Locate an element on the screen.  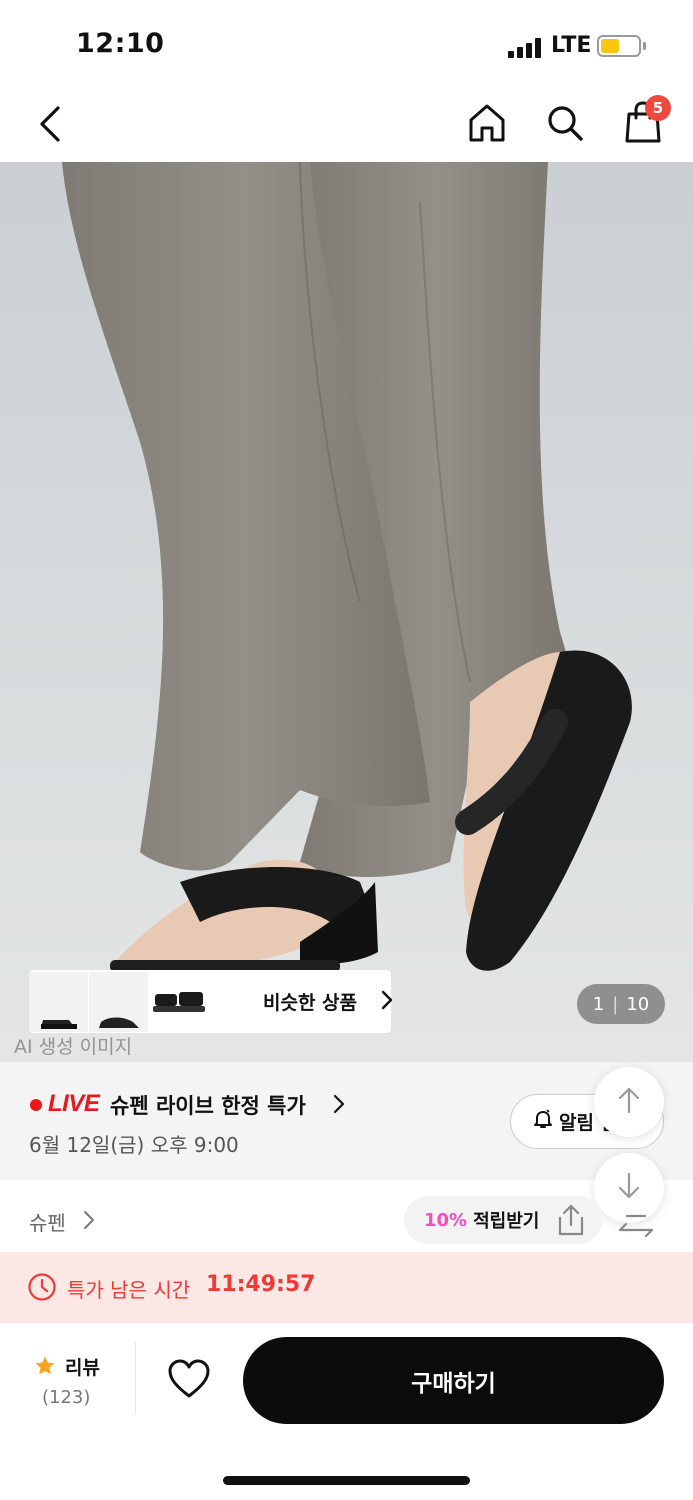
live-date: 6월 12일(금) 오후 9:00 is located at coordinates (134, 1145).